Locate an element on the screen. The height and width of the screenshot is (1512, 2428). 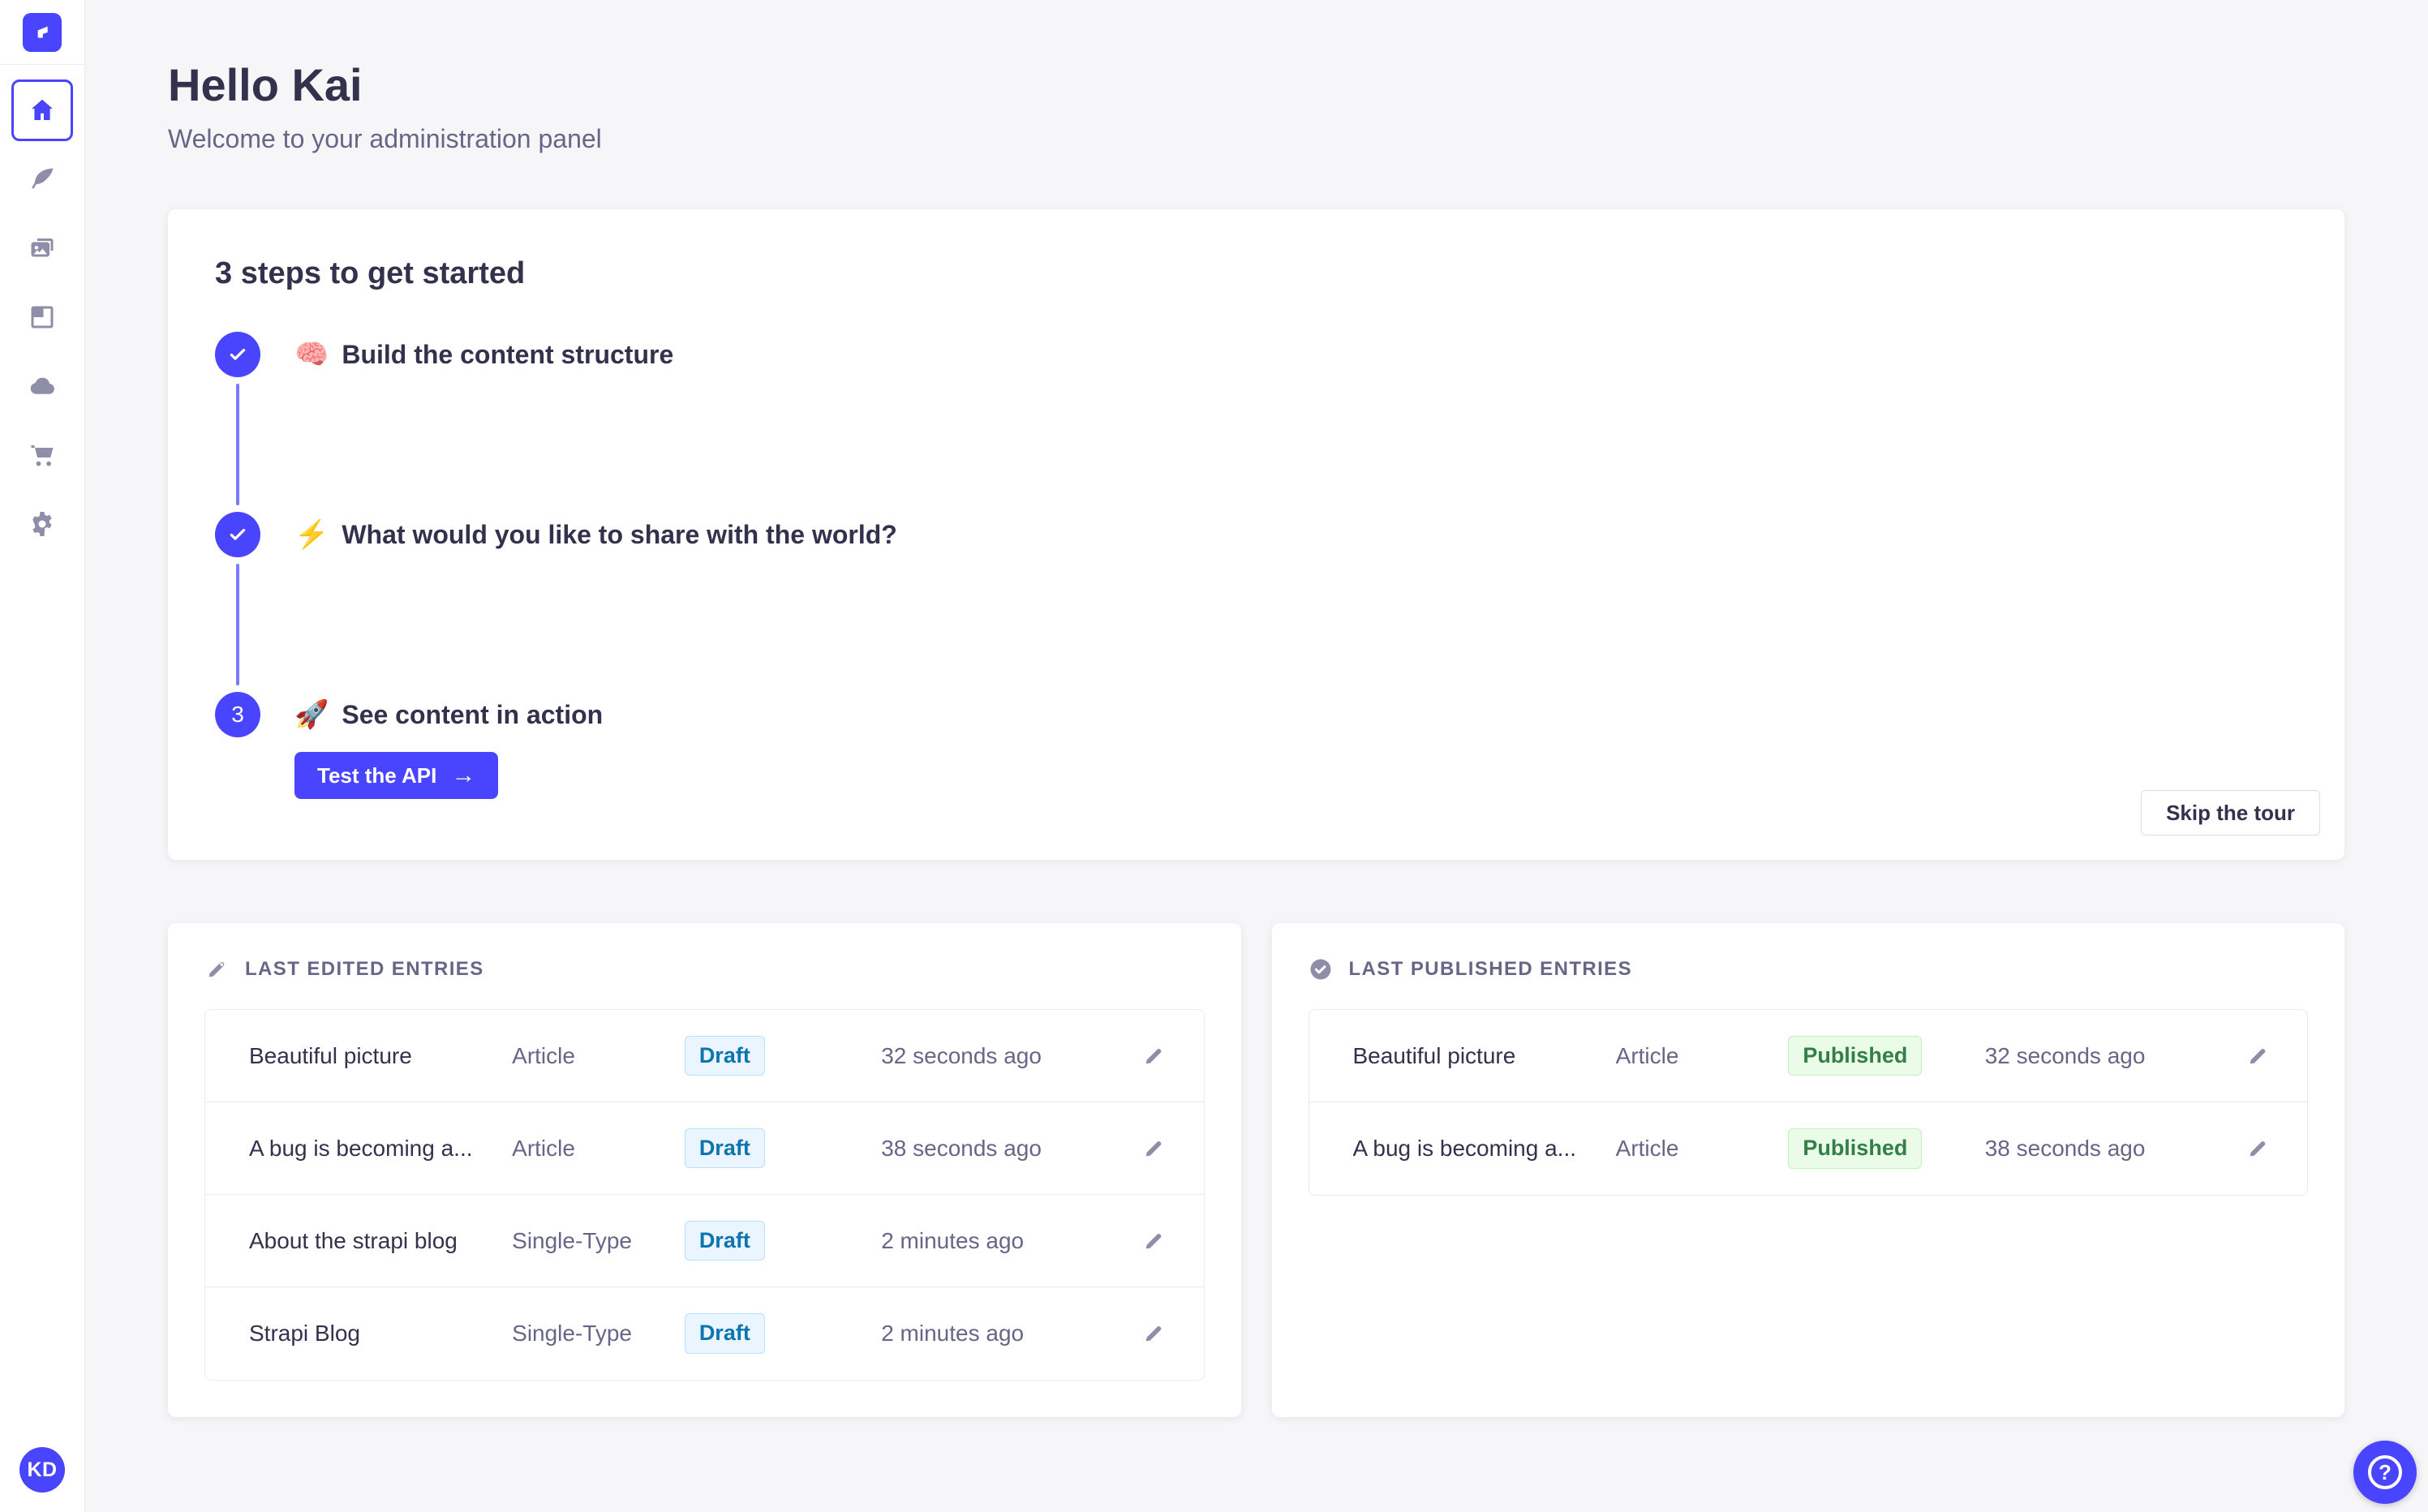
lightning-emoji-icon: ⚡ is located at coordinates (311, 534).